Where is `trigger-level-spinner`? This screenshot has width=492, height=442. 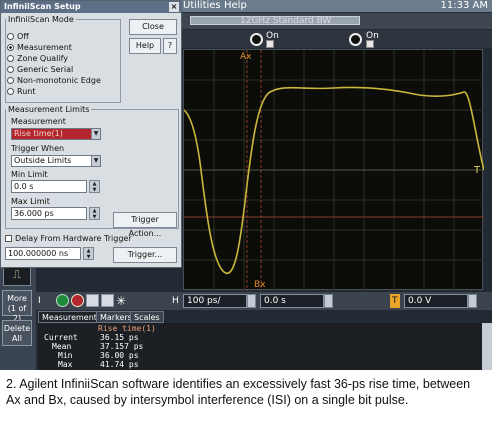
trigger-level-spinner is located at coordinates (472, 301).